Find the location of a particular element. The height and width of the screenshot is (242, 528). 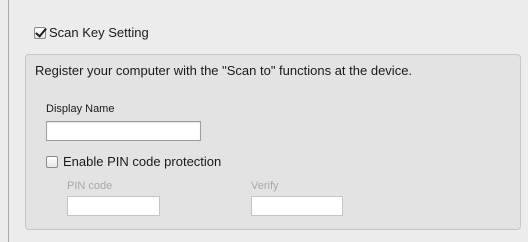

pin-protection-checkbox is located at coordinates (52, 162).